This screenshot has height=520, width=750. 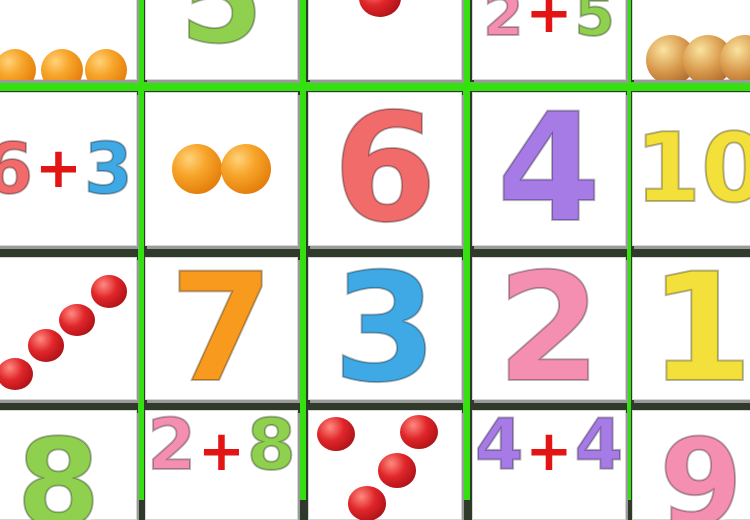 What do you see at coordinates (17, 169) in the screenshot?
I see `sum-operand-a: 6` at bounding box center [17, 169].